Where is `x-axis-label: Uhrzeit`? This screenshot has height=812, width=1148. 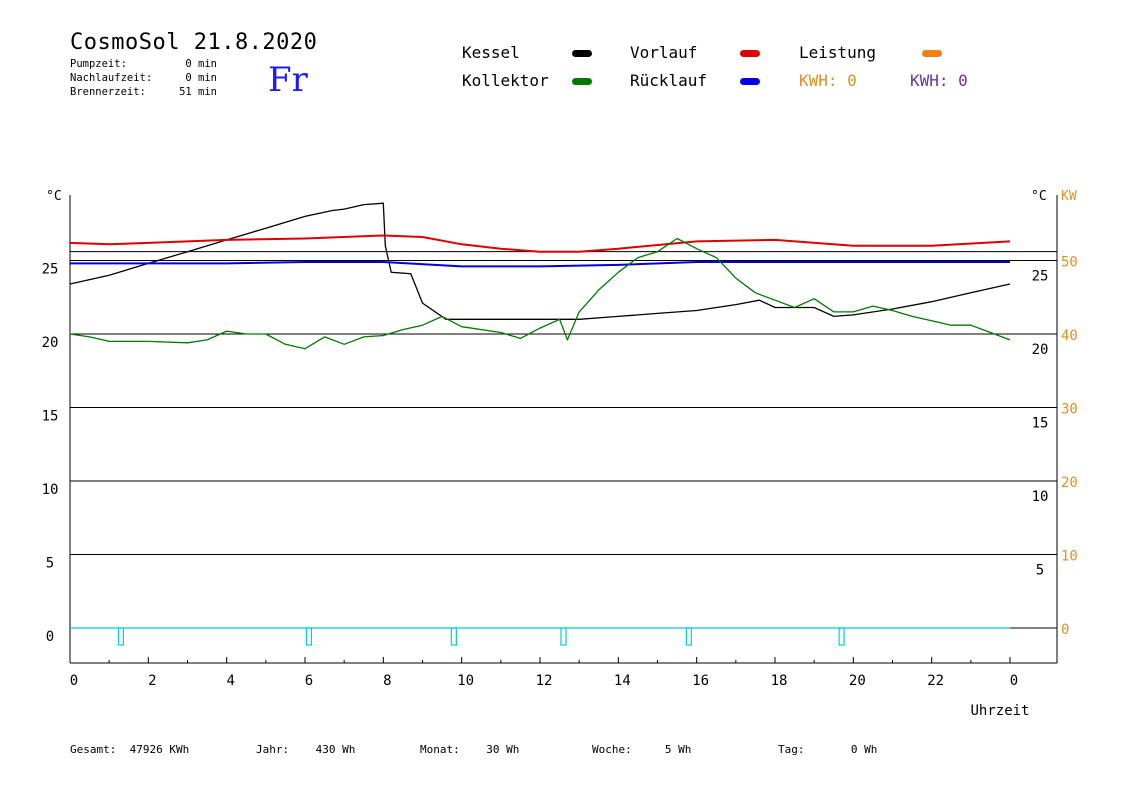
x-axis-label: Uhrzeit is located at coordinates (999, 711).